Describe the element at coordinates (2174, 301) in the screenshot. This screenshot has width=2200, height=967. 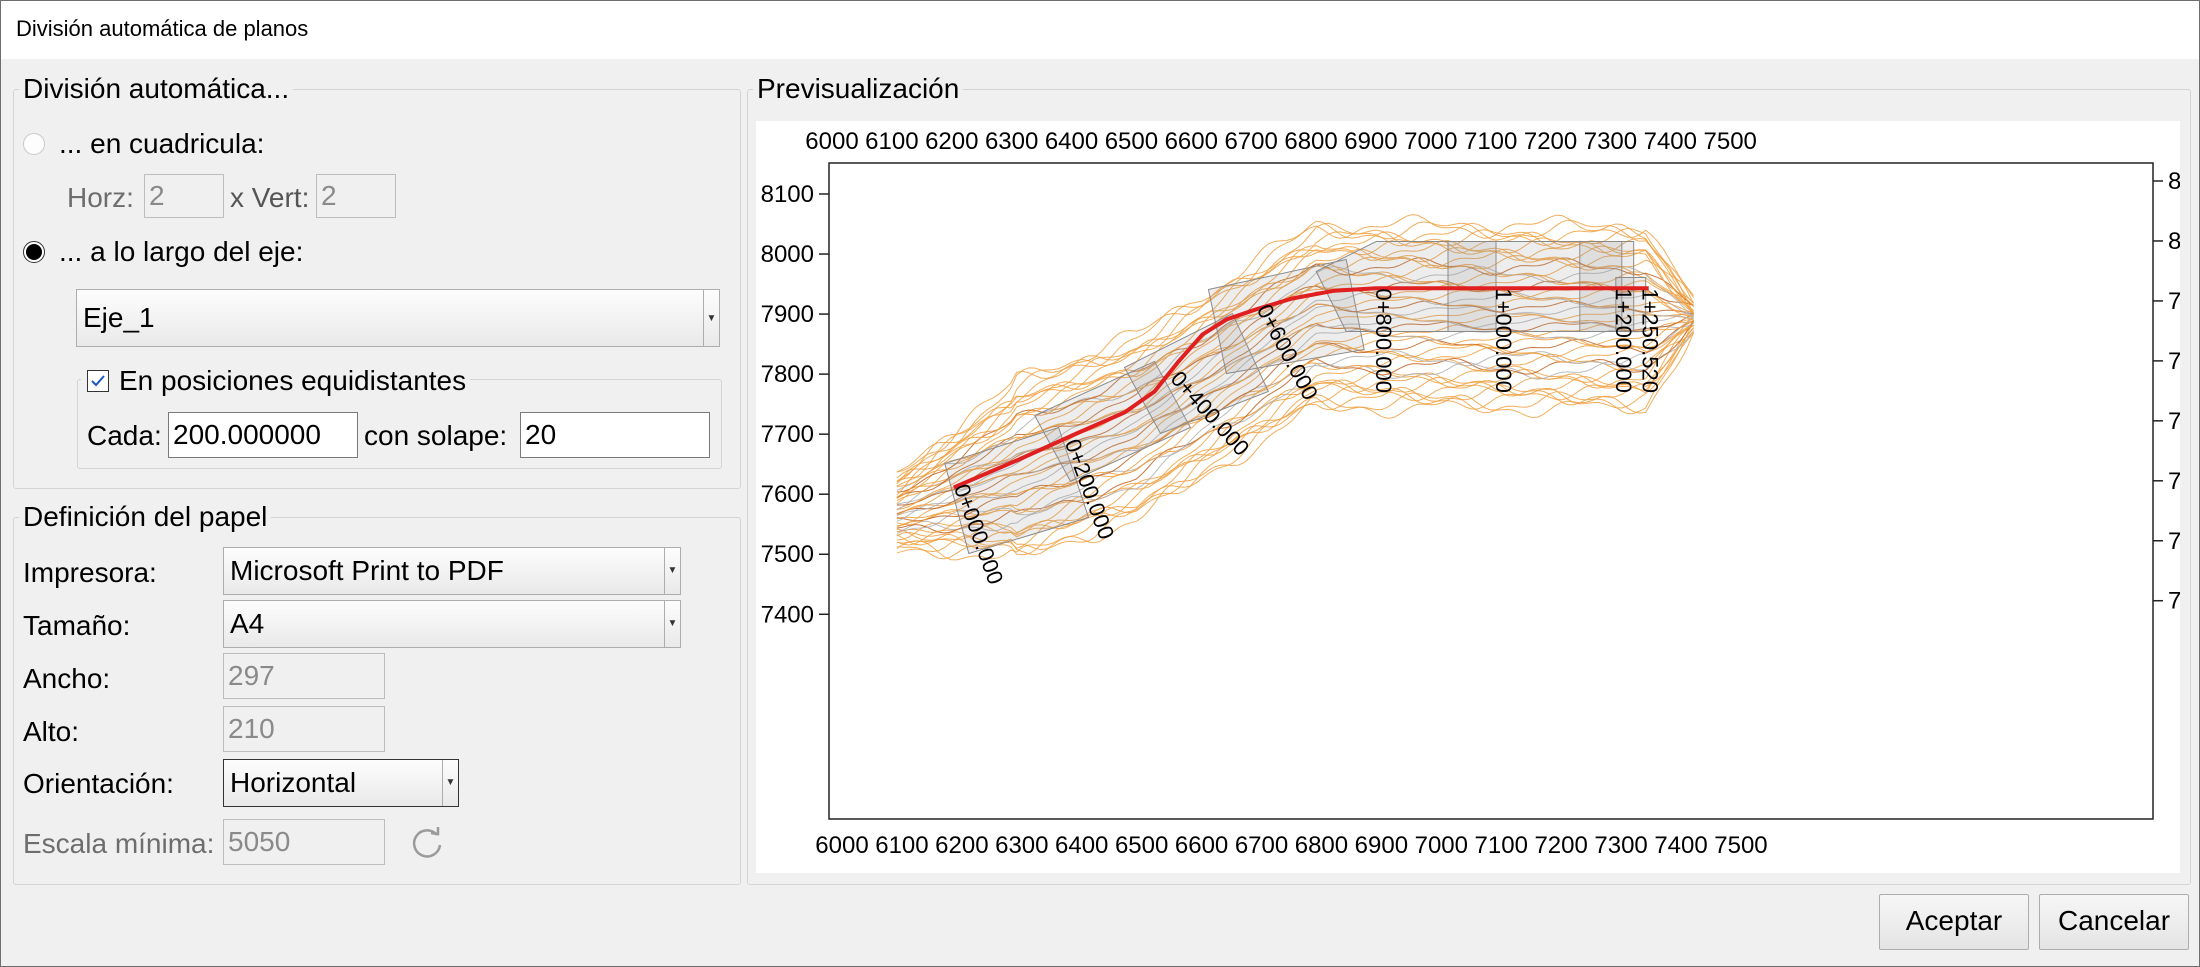
I see `y-tick-label-right: 7900` at that location.